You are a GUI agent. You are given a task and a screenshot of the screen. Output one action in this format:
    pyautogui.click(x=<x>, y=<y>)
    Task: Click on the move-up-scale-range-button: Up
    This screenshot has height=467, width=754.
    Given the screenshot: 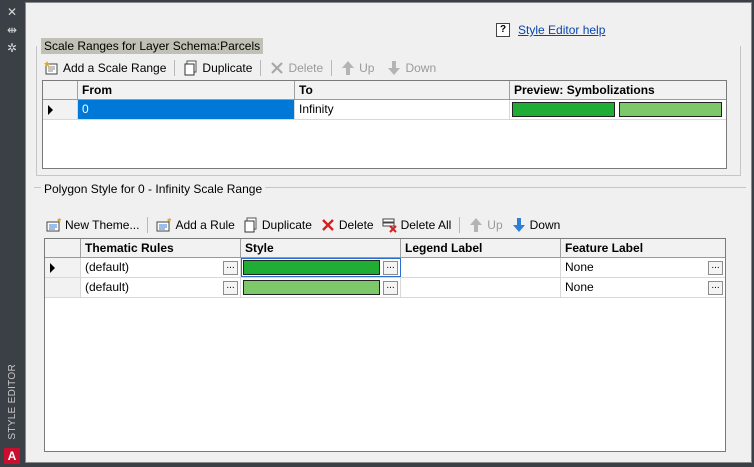 What is the action you would take?
    pyautogui.click(x=357, y=68)
    